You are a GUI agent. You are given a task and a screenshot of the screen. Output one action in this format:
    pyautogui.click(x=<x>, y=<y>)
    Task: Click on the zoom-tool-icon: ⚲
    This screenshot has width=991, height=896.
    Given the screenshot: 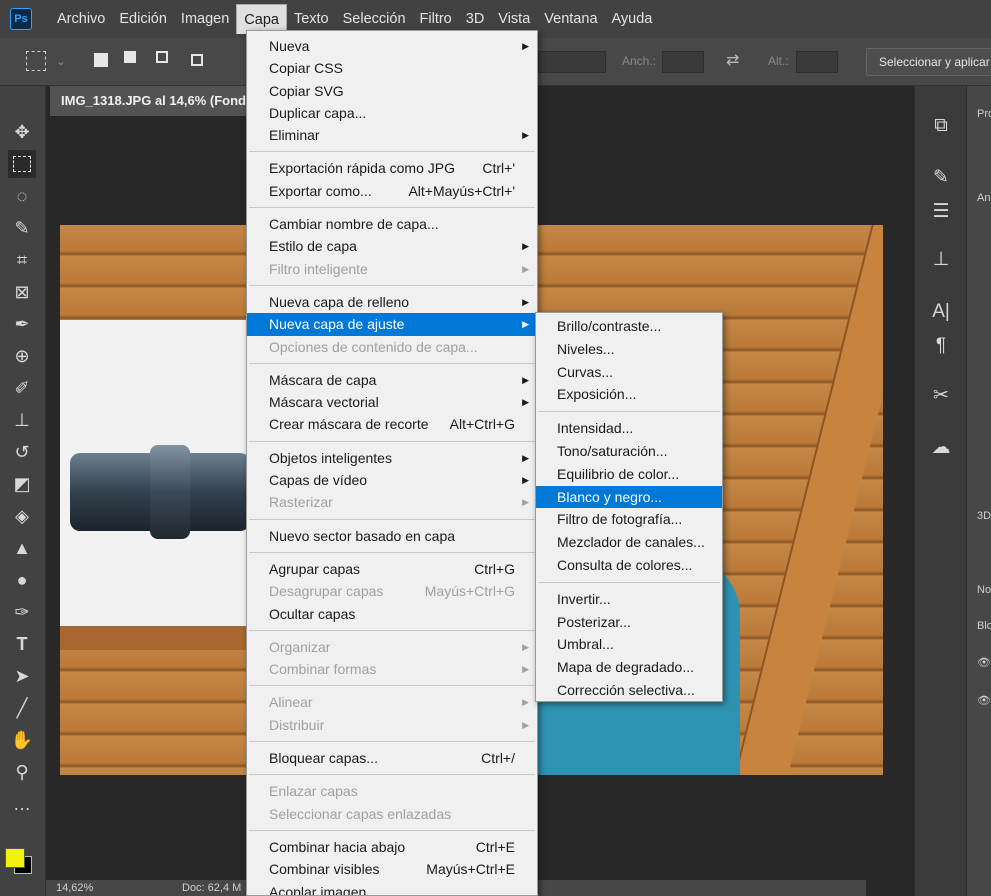 What is the action you would take?
    pyautogui.click(x=22, y=772)
    